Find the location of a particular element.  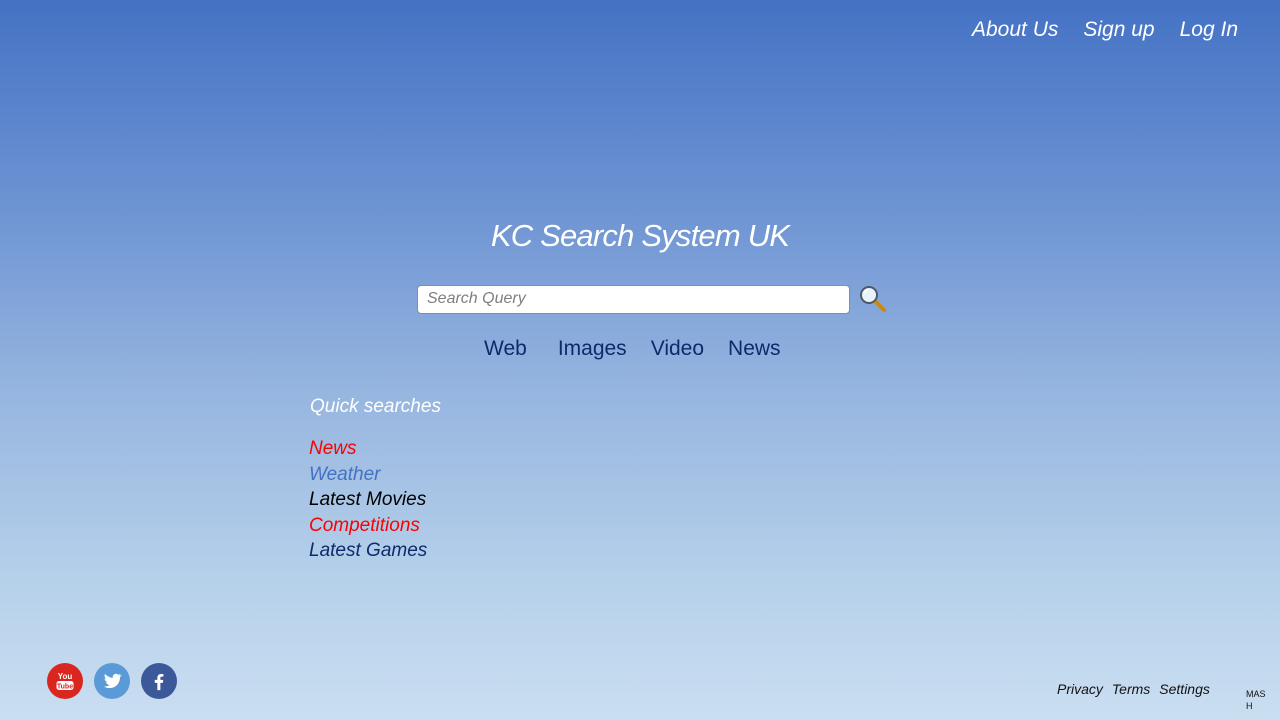

magnifier-icon is located at coordinates (873, 299).